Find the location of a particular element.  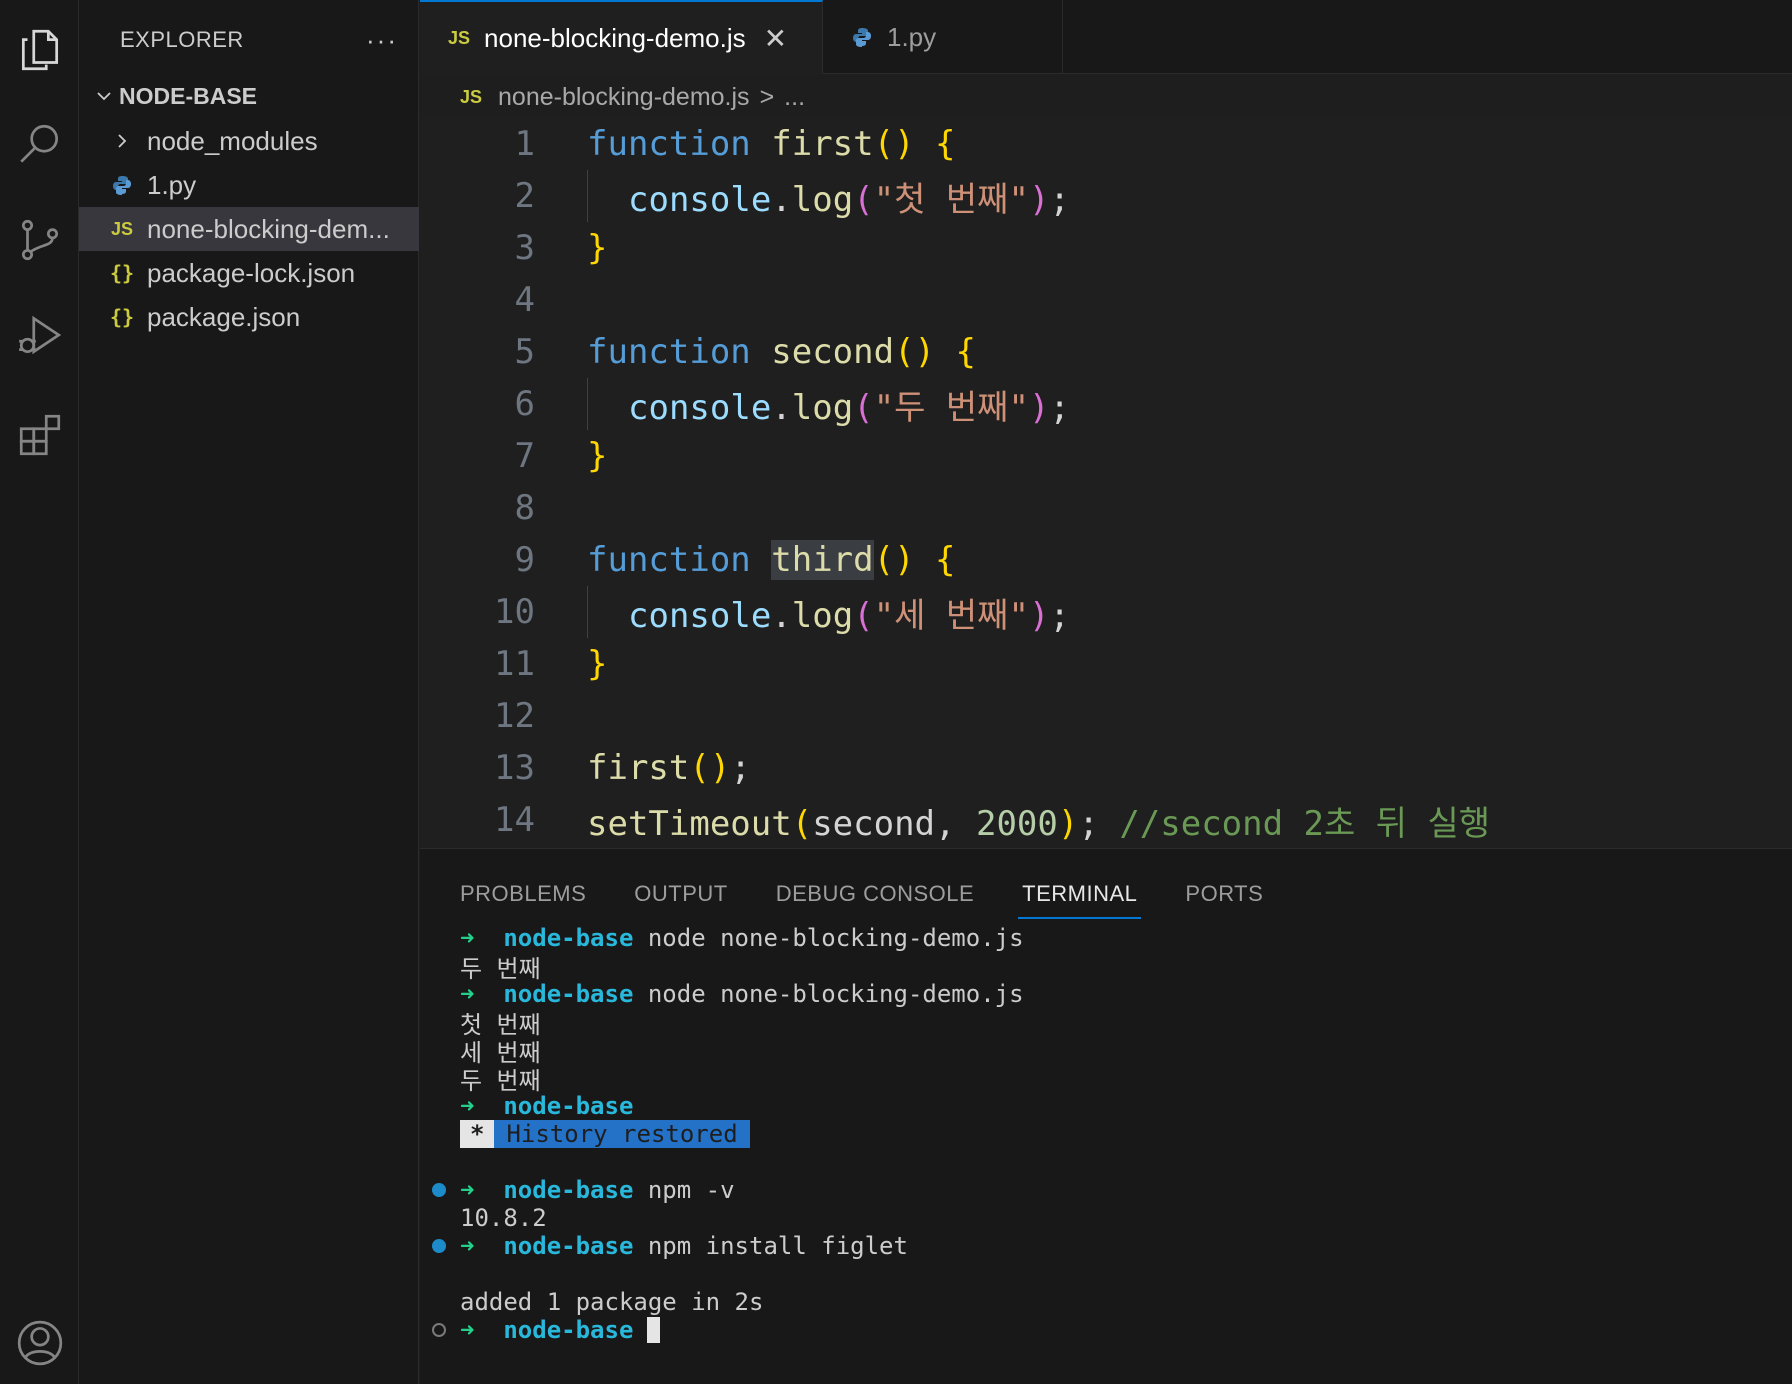

tree-item-node-modules: node_modules is located at coordinates (249, 141).